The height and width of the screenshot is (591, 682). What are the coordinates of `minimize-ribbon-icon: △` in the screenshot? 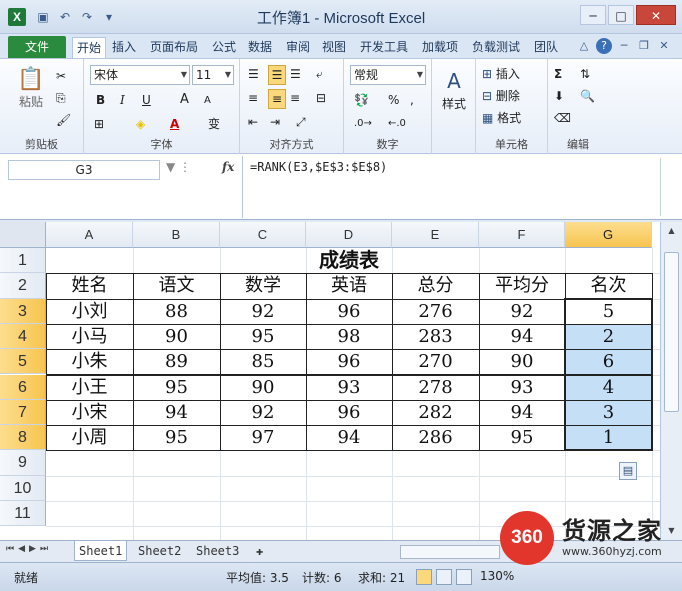 It's located at (584, 46).